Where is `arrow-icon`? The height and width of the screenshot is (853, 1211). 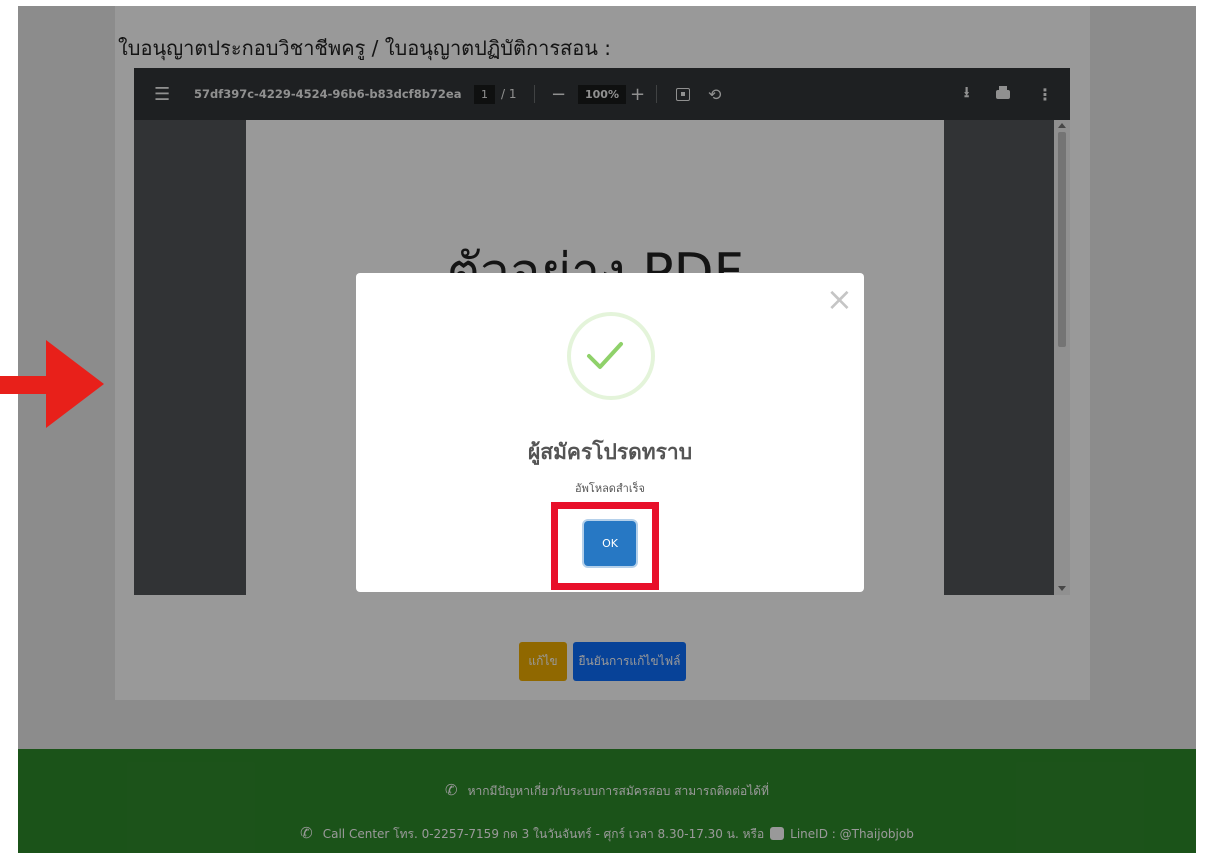
arrow-icon is located at coordinates (52, 384).